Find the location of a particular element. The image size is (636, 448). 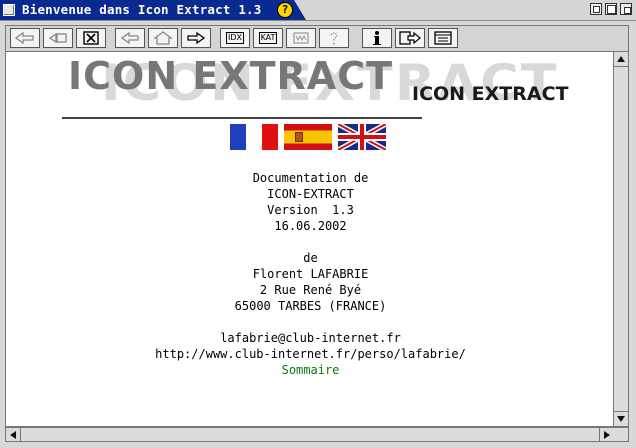

flag-uk-icon is located at coordinates (362, 137).